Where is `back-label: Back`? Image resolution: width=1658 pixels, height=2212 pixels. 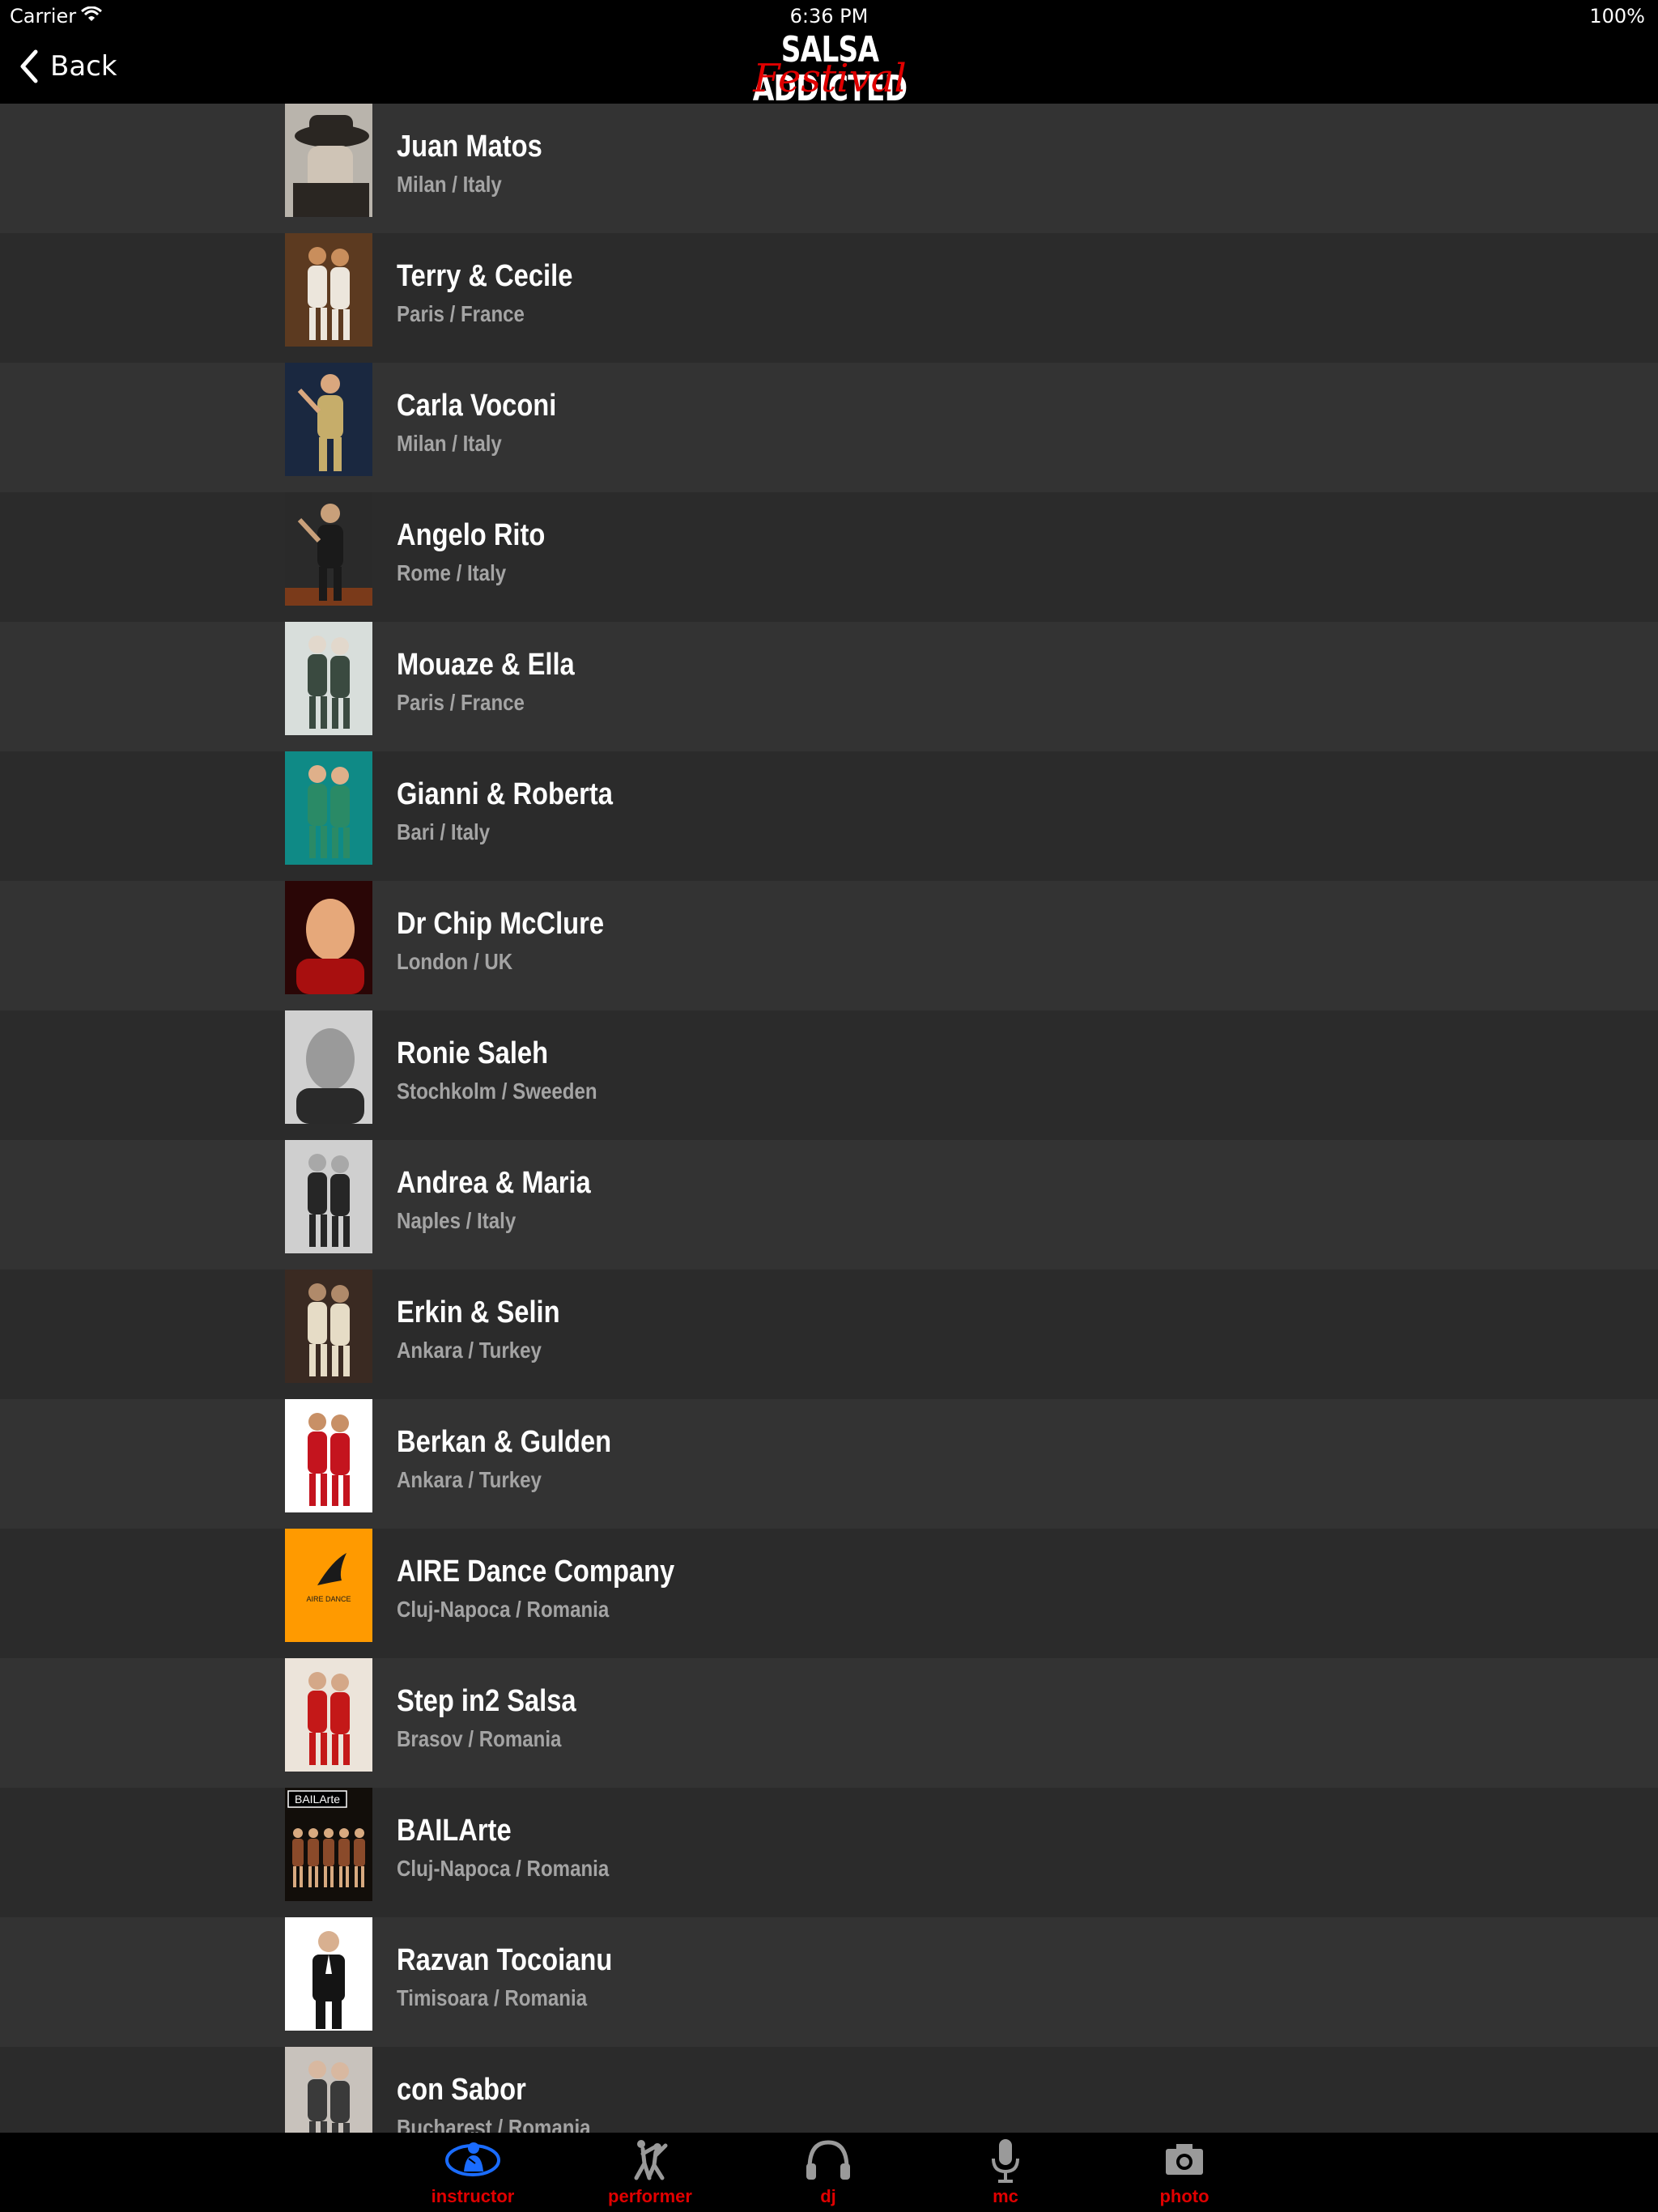
back-label: Back is located at coordinates (83, 66).